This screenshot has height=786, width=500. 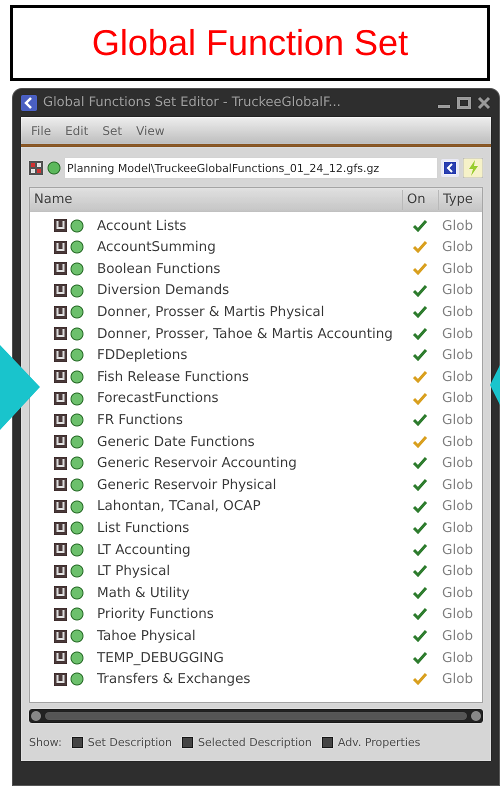 What do you see at coordinates (484, 103) in the screenshot?
I see `close-icon` at bounding box center [484, 103].